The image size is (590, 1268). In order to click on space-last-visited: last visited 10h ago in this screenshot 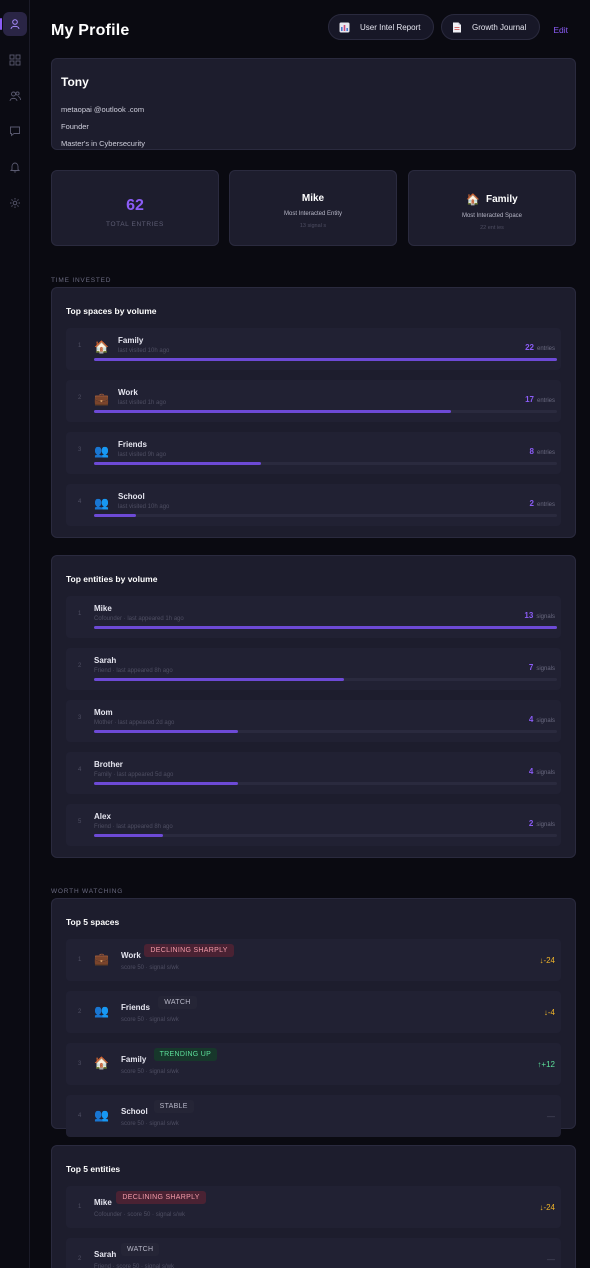, I will do `click(144, 507)`.